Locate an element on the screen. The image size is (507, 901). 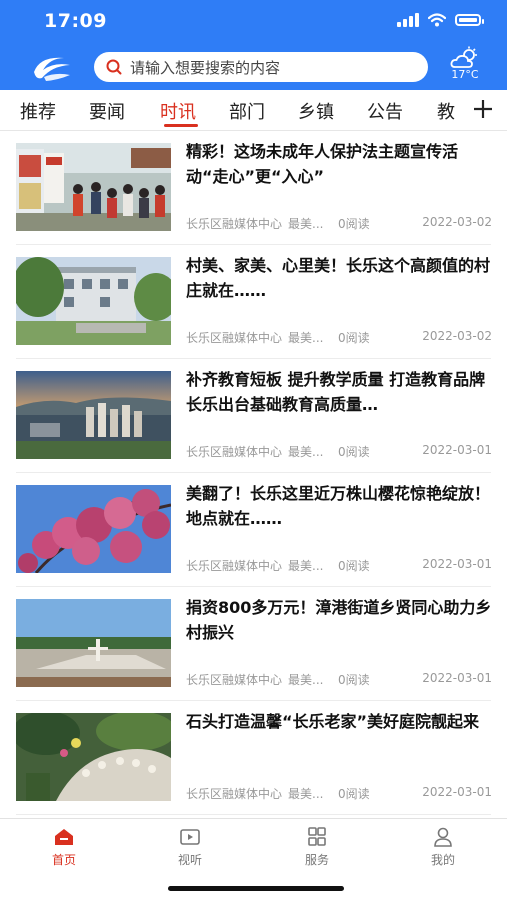
partly-cloudy-icon is located at coordinates (463, 57).